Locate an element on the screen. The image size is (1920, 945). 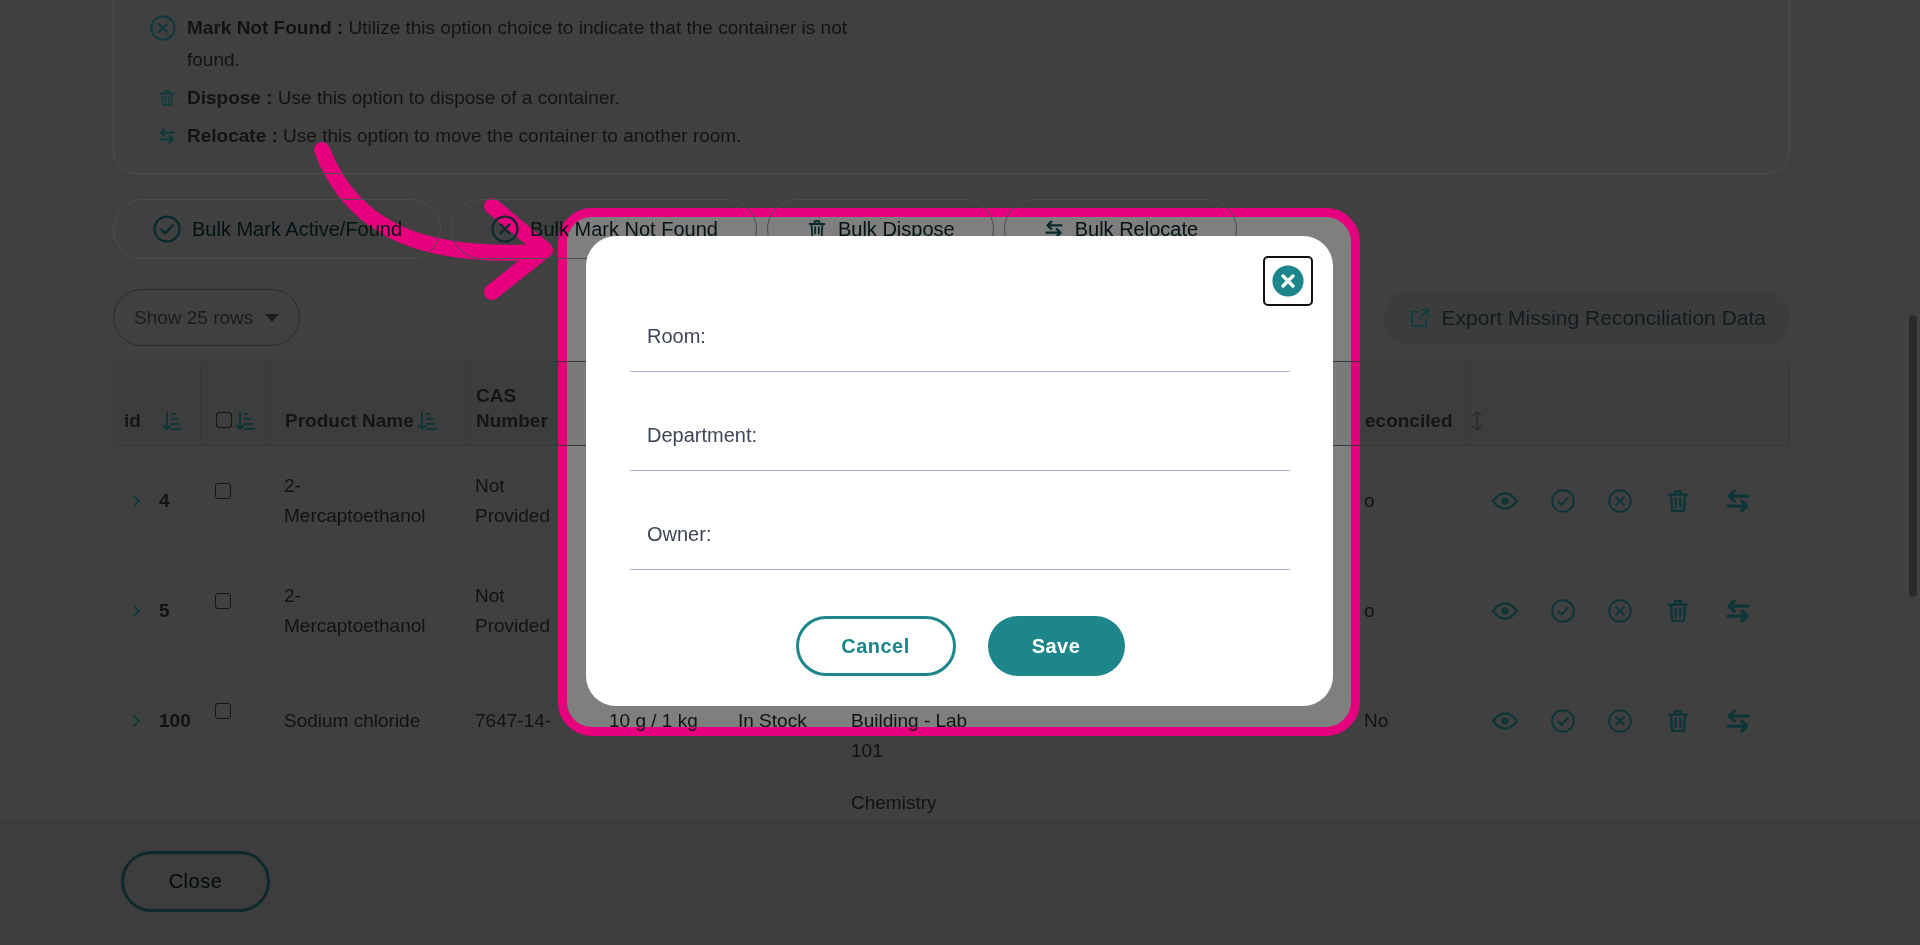
caret-icon is located at coordinates (272, 317).